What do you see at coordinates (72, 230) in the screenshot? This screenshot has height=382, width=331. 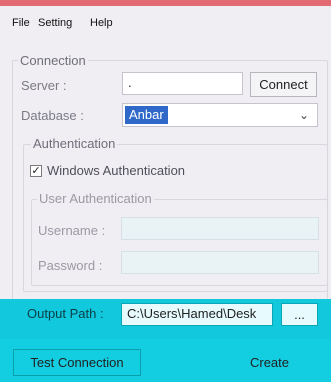 I see `username-label: Username :` at bounding box center [72, 230].